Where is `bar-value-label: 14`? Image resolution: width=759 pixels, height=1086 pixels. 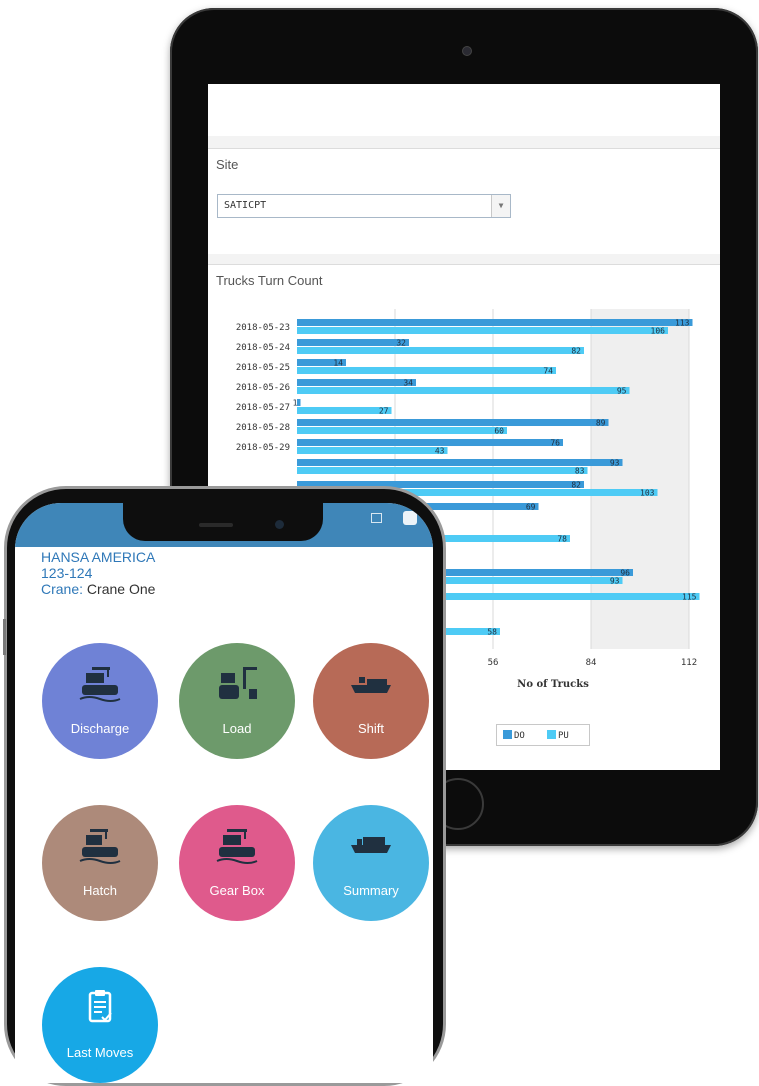 bar-value-label: 14 is located at coordinates (338, 363).